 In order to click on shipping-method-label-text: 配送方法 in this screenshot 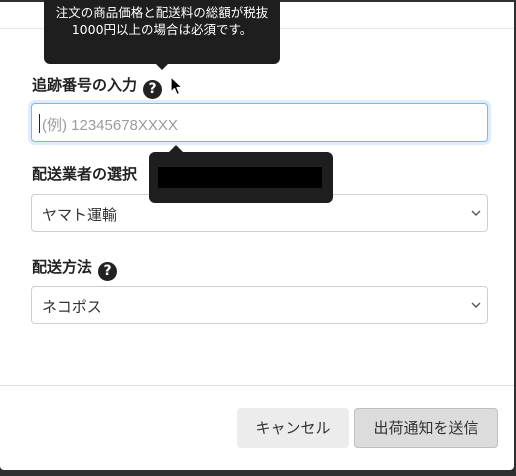, I will do `click(62, 267)`.